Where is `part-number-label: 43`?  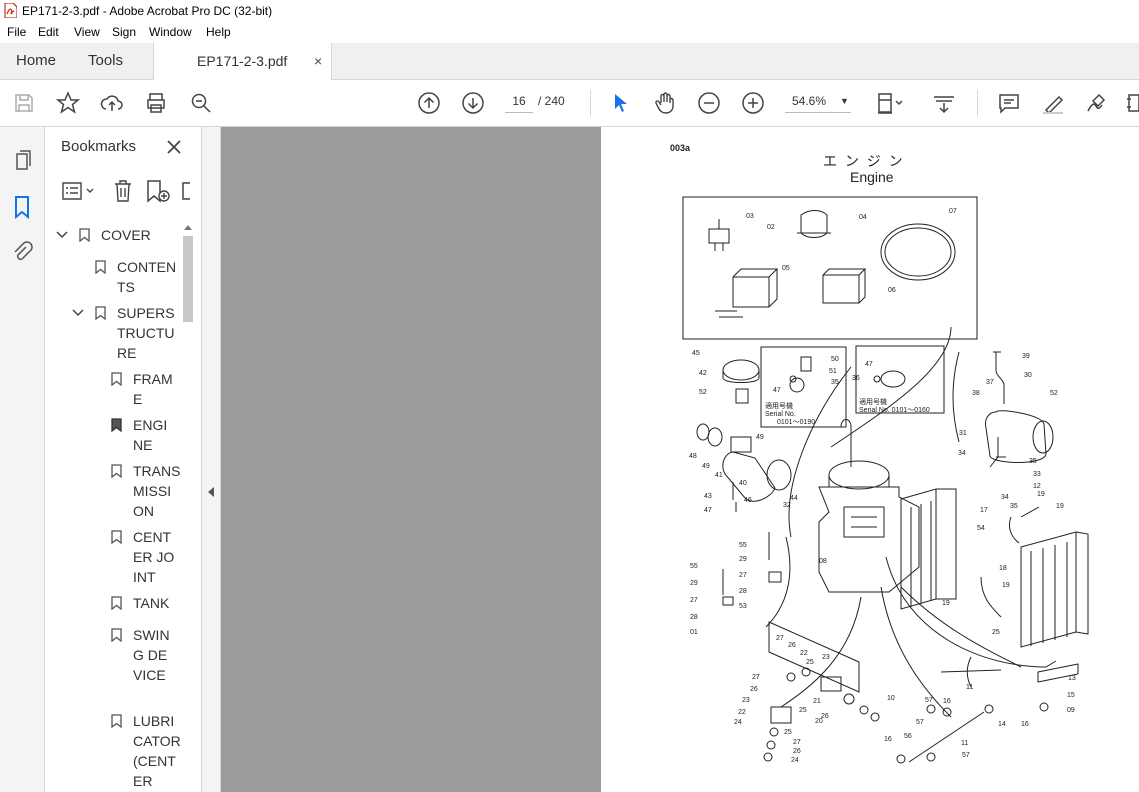 part-number-label: 43 is located at coordinates (708, 496).